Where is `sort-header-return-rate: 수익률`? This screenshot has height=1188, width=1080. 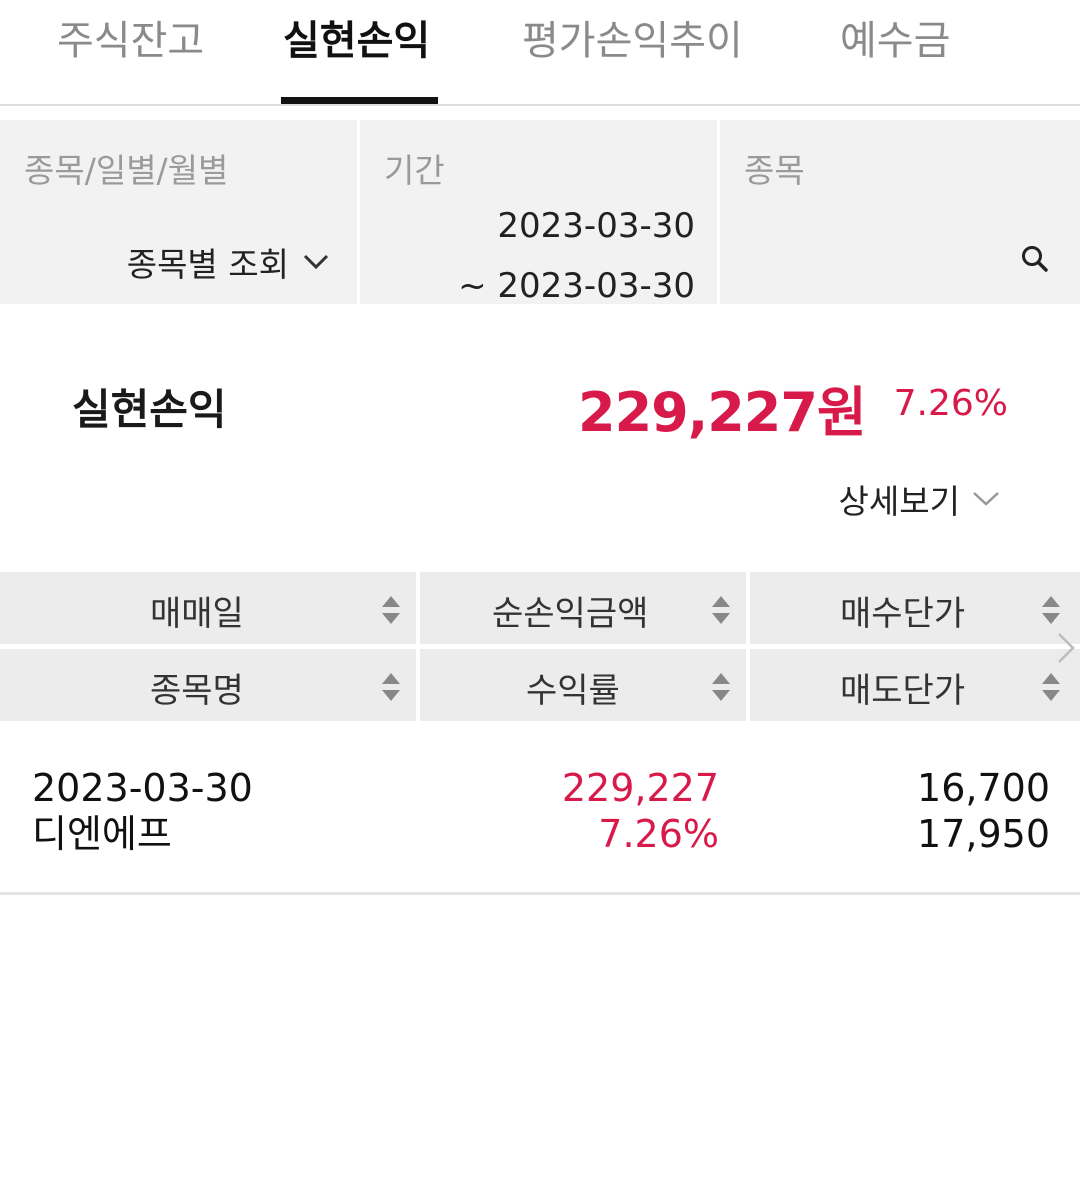
sort-header-return-rate: 수익률 is located at coordinates (583, 685).